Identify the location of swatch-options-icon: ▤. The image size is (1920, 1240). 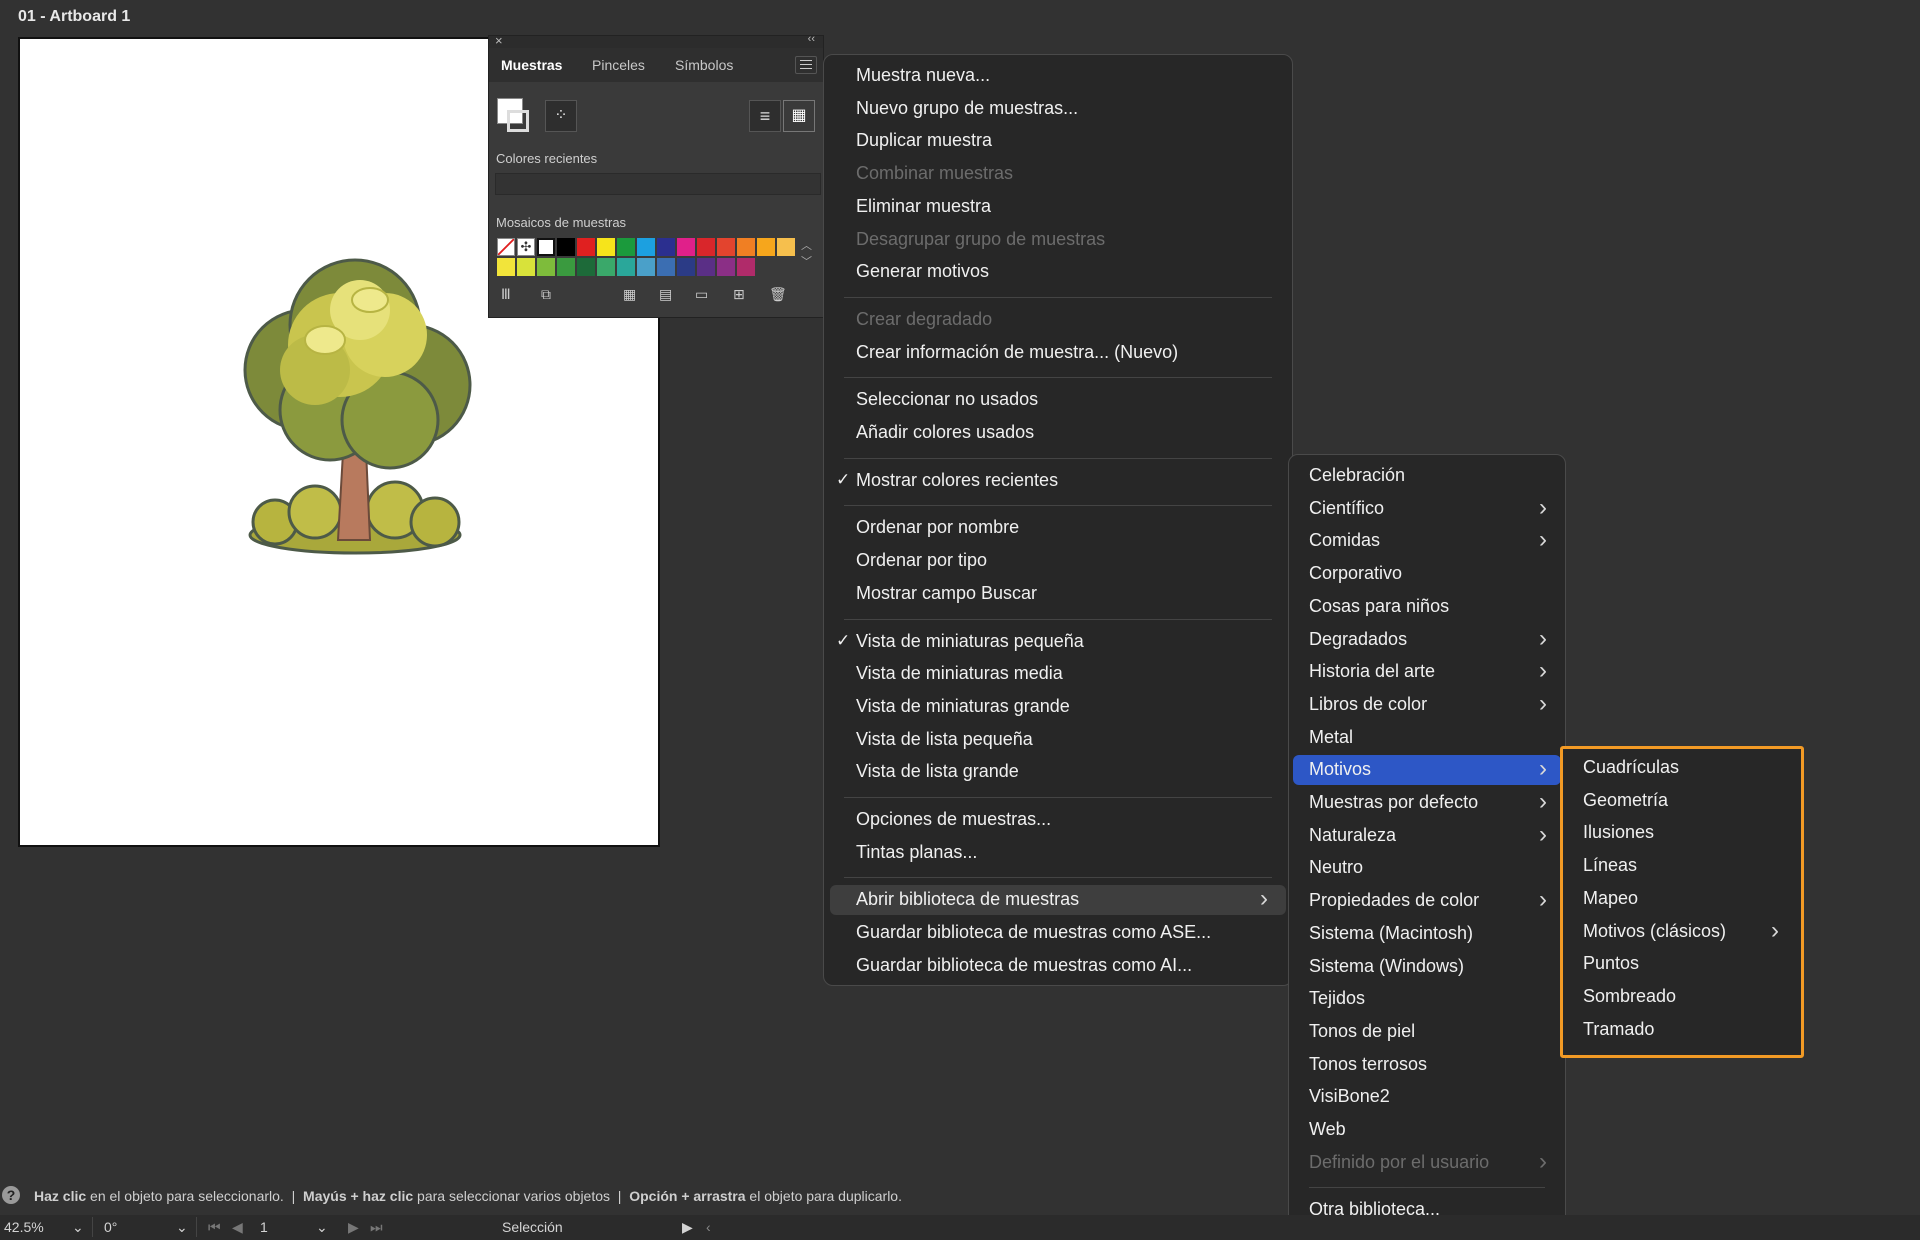
(665, 294).